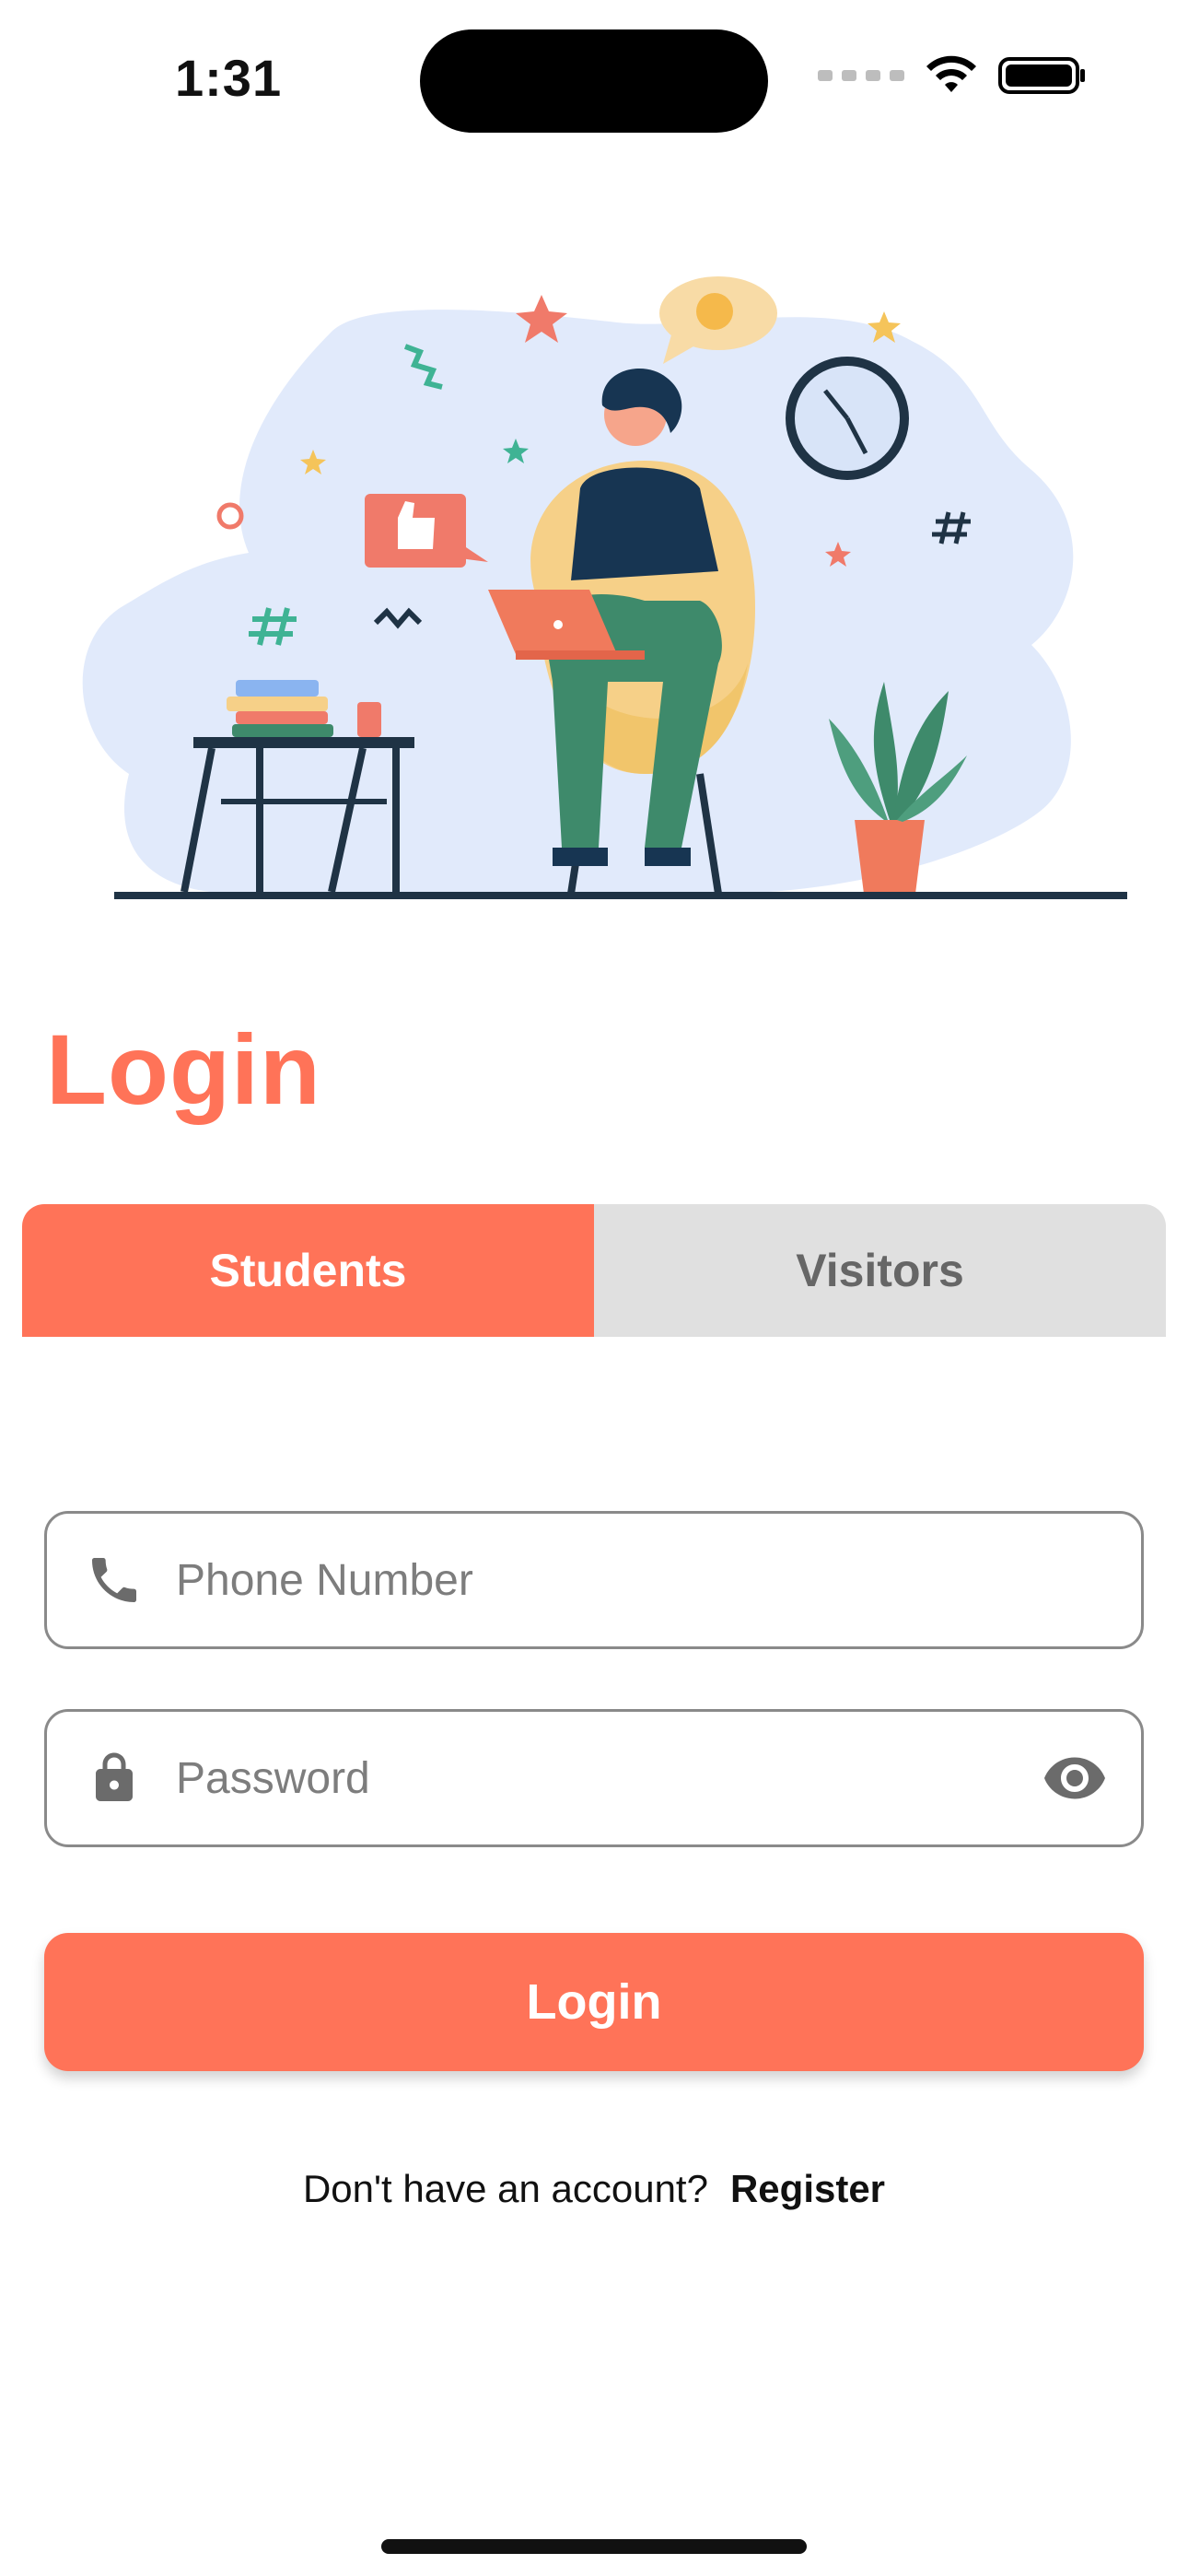  What do you see at coordinates (1075, 1778) in the screenshot?
I see `eye-icon` at bounding box center [1075, 1778].